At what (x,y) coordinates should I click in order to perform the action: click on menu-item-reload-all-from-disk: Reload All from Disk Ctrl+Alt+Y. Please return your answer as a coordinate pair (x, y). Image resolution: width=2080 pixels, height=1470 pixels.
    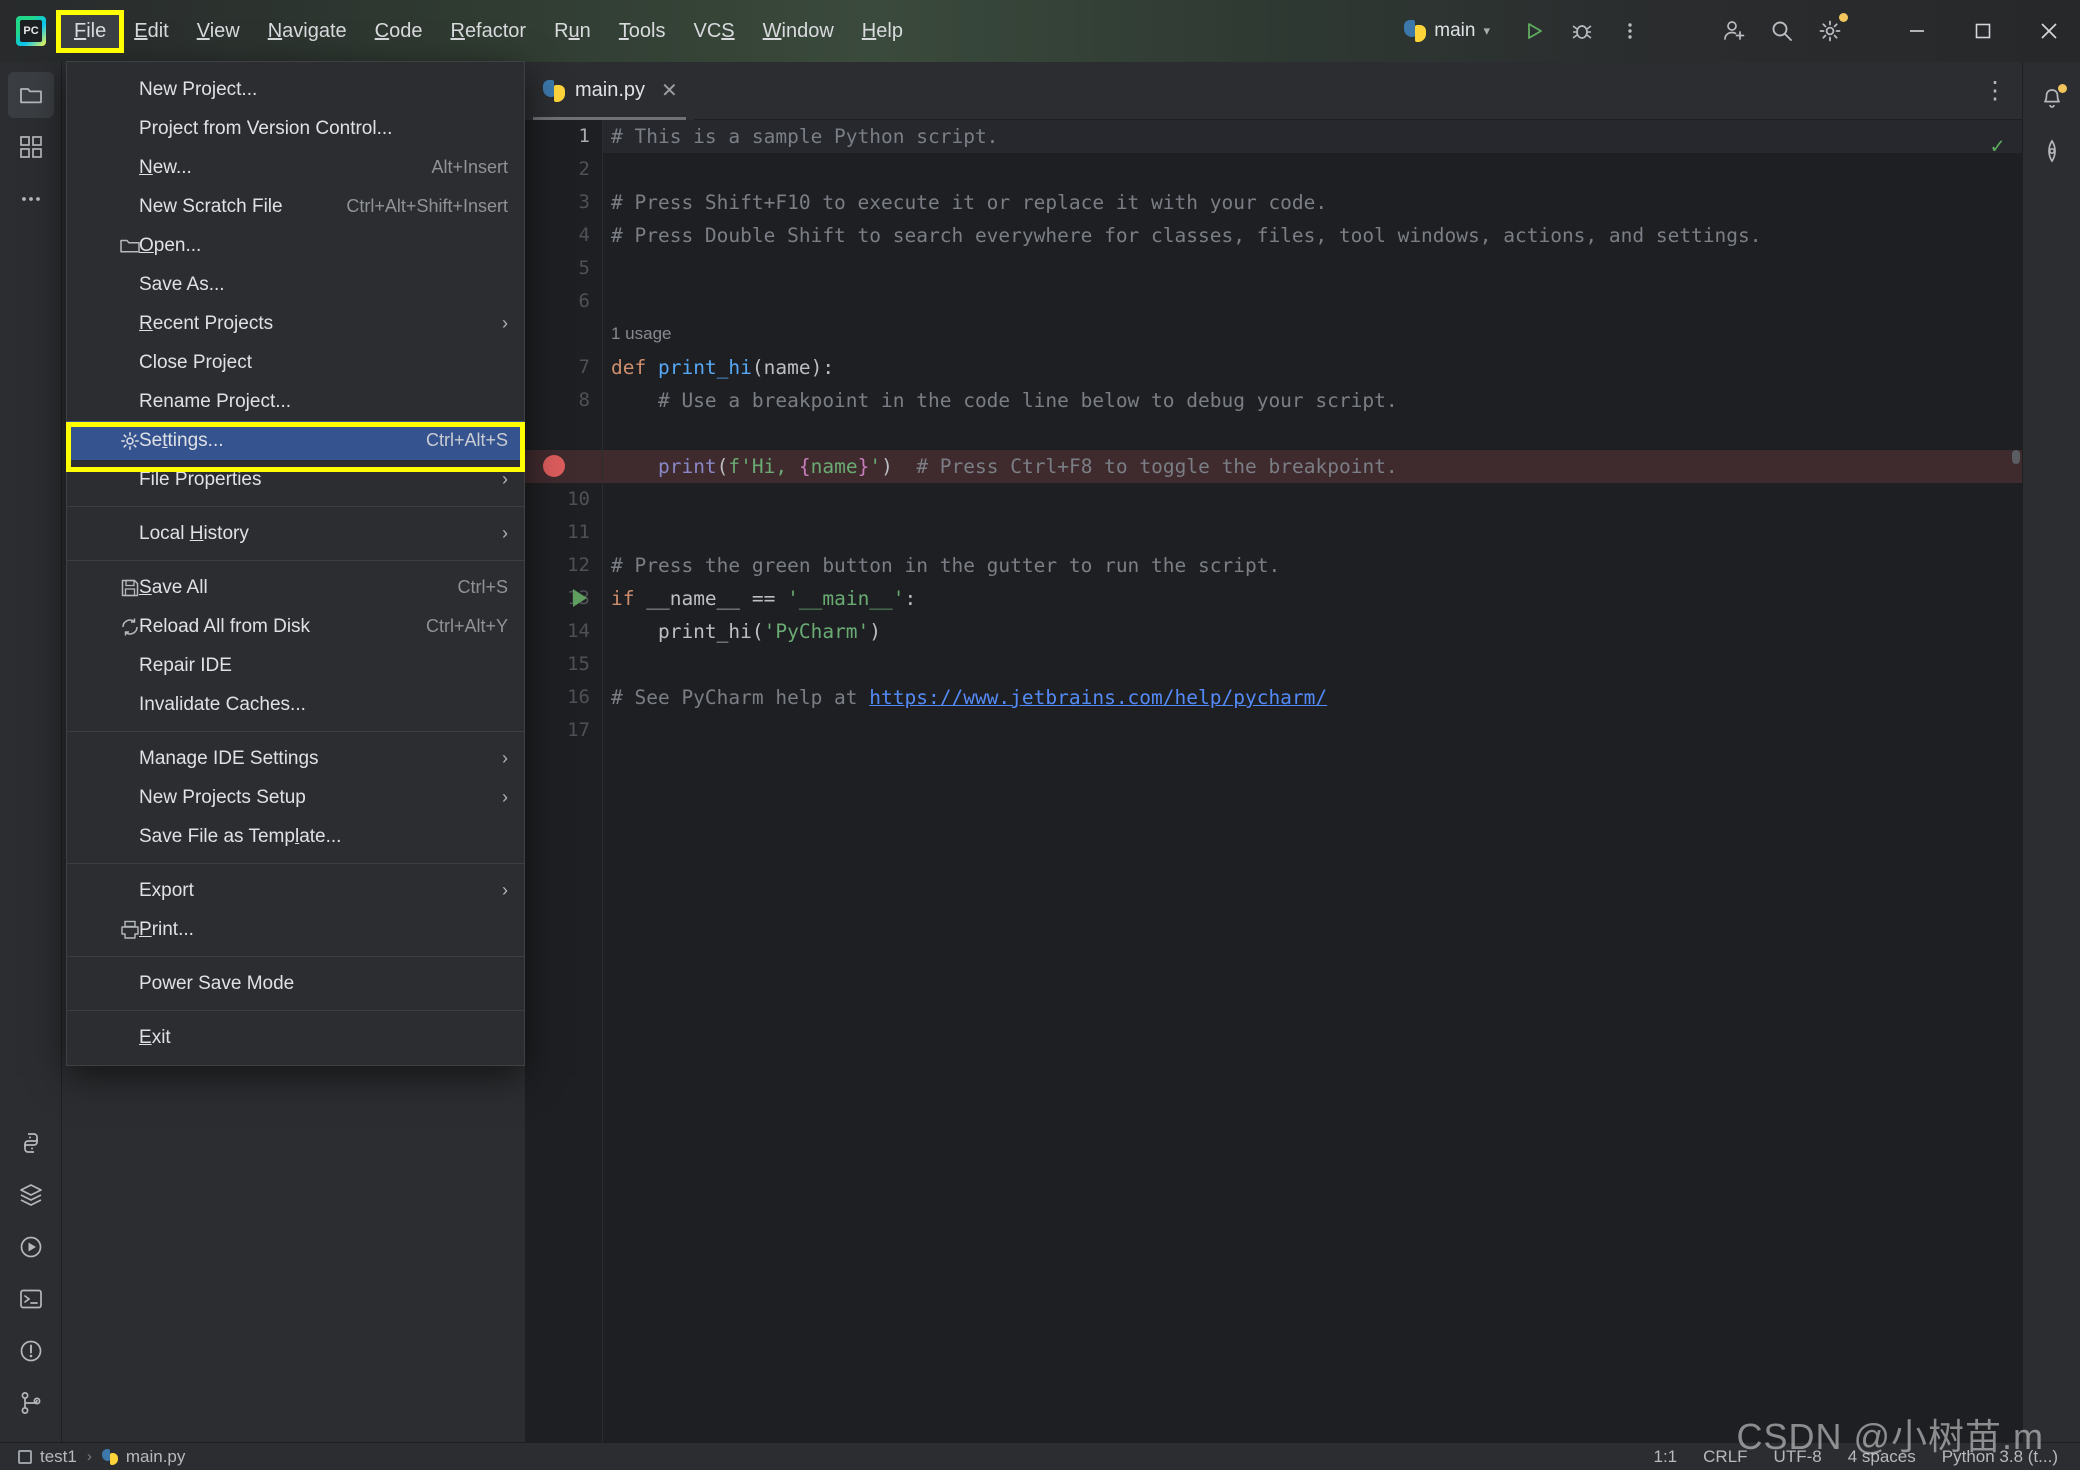
    Looking at the image, I should click on (295, 626).